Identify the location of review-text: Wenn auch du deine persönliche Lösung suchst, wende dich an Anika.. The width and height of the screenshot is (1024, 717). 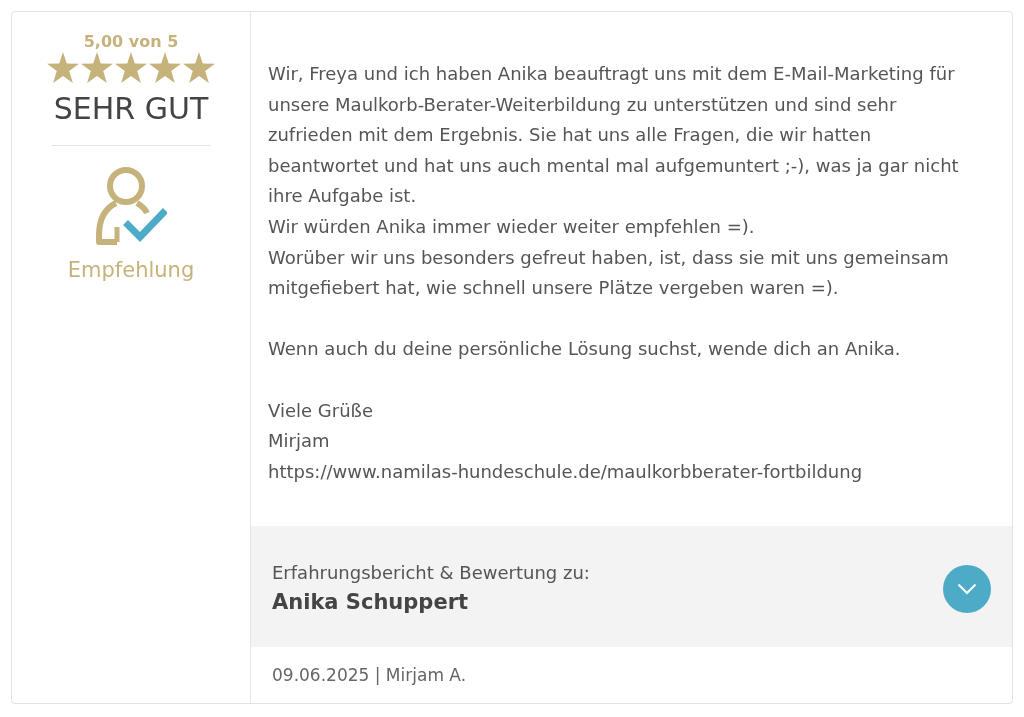
(585, 349).